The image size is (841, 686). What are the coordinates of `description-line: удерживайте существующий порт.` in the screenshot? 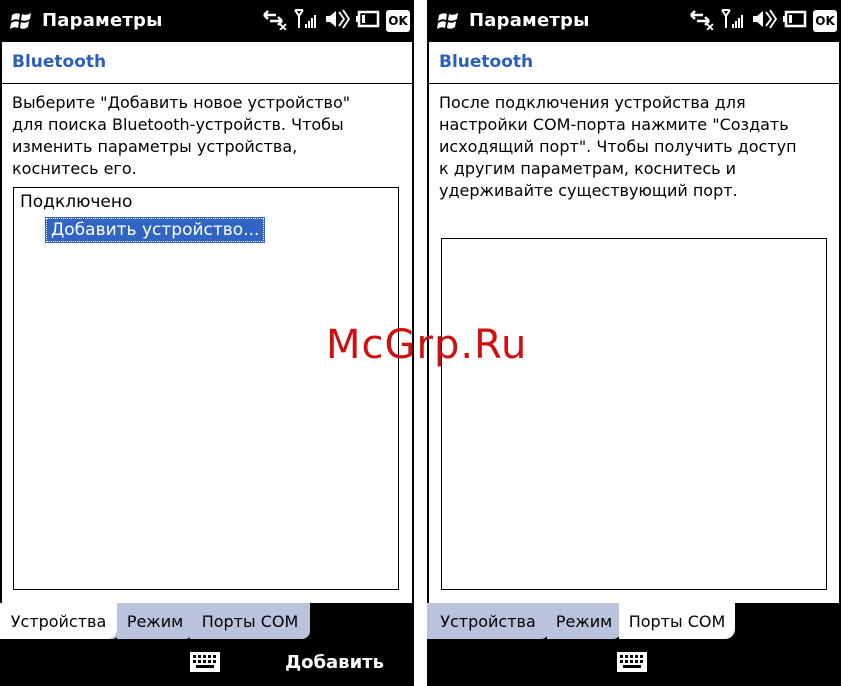 It's located at (588, 190).